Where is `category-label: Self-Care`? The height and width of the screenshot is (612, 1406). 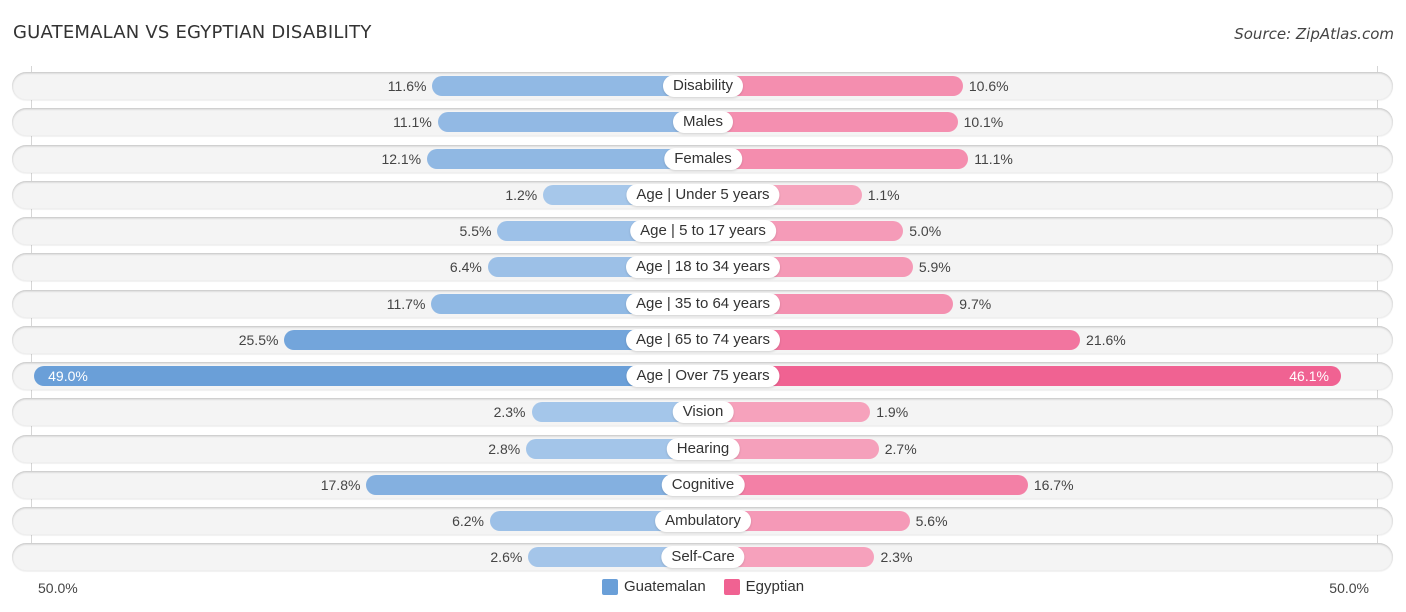 category-label: Self-Care is located at coordinates (703, 557).